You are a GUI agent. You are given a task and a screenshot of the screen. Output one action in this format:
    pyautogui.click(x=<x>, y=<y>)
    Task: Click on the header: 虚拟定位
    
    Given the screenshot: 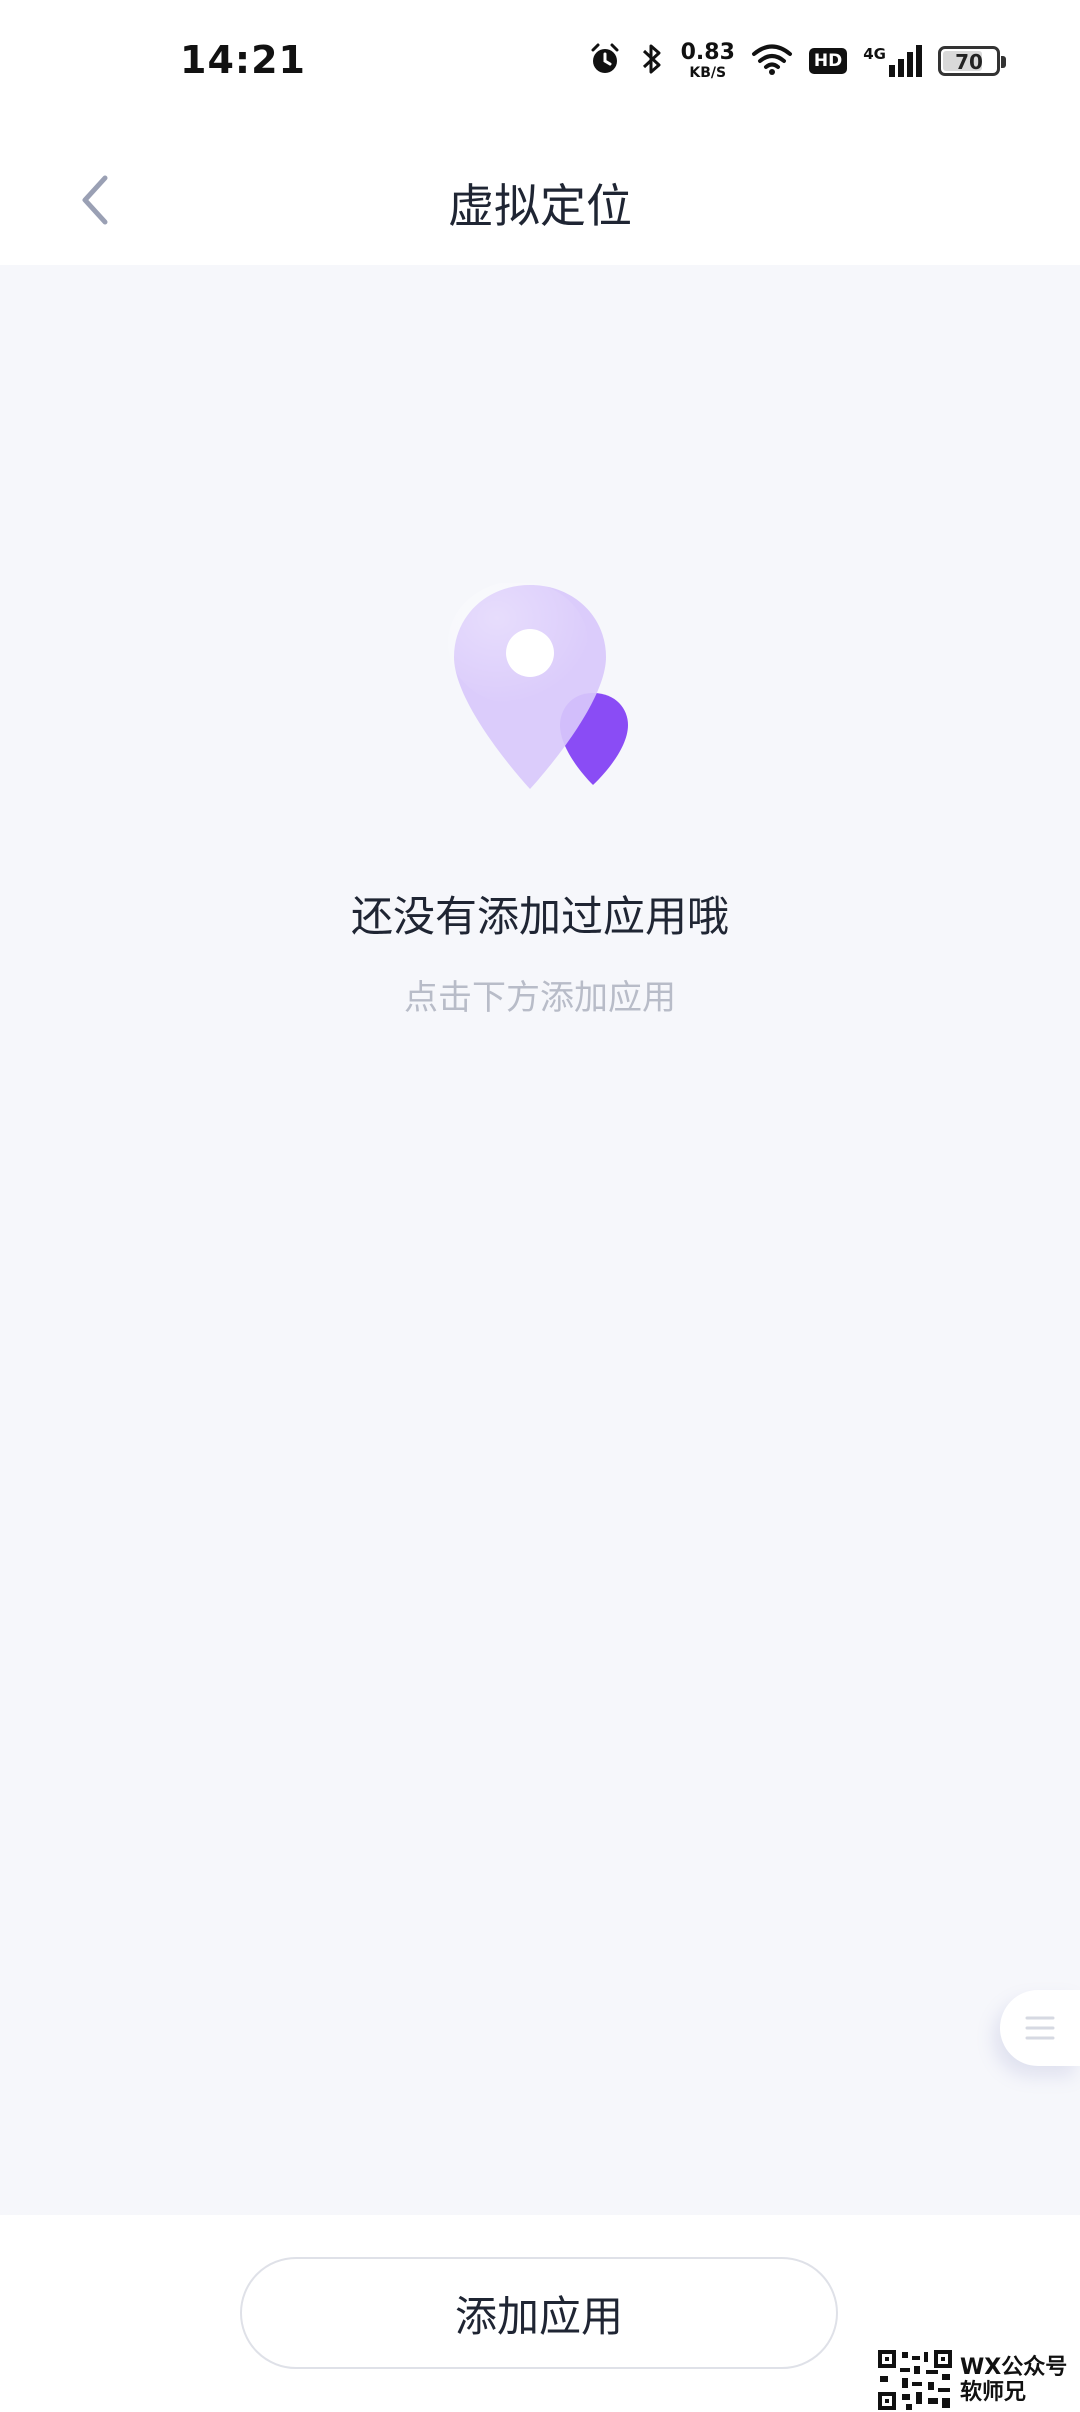 What is the action you would take?
    pyautogui.click(x=540, y=195)
    